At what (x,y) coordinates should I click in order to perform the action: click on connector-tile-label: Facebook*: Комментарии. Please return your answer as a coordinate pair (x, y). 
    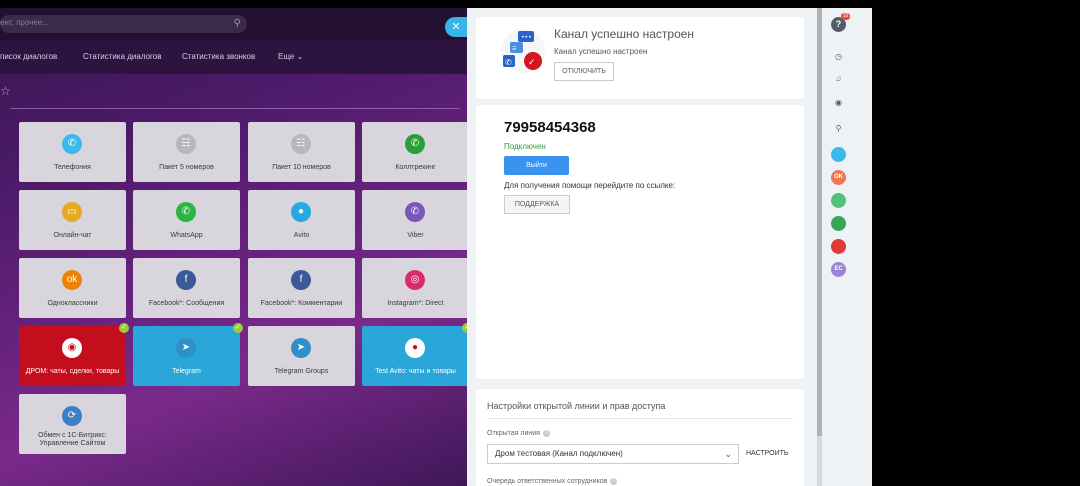
    Looking at the image, I should click on (301, 303).